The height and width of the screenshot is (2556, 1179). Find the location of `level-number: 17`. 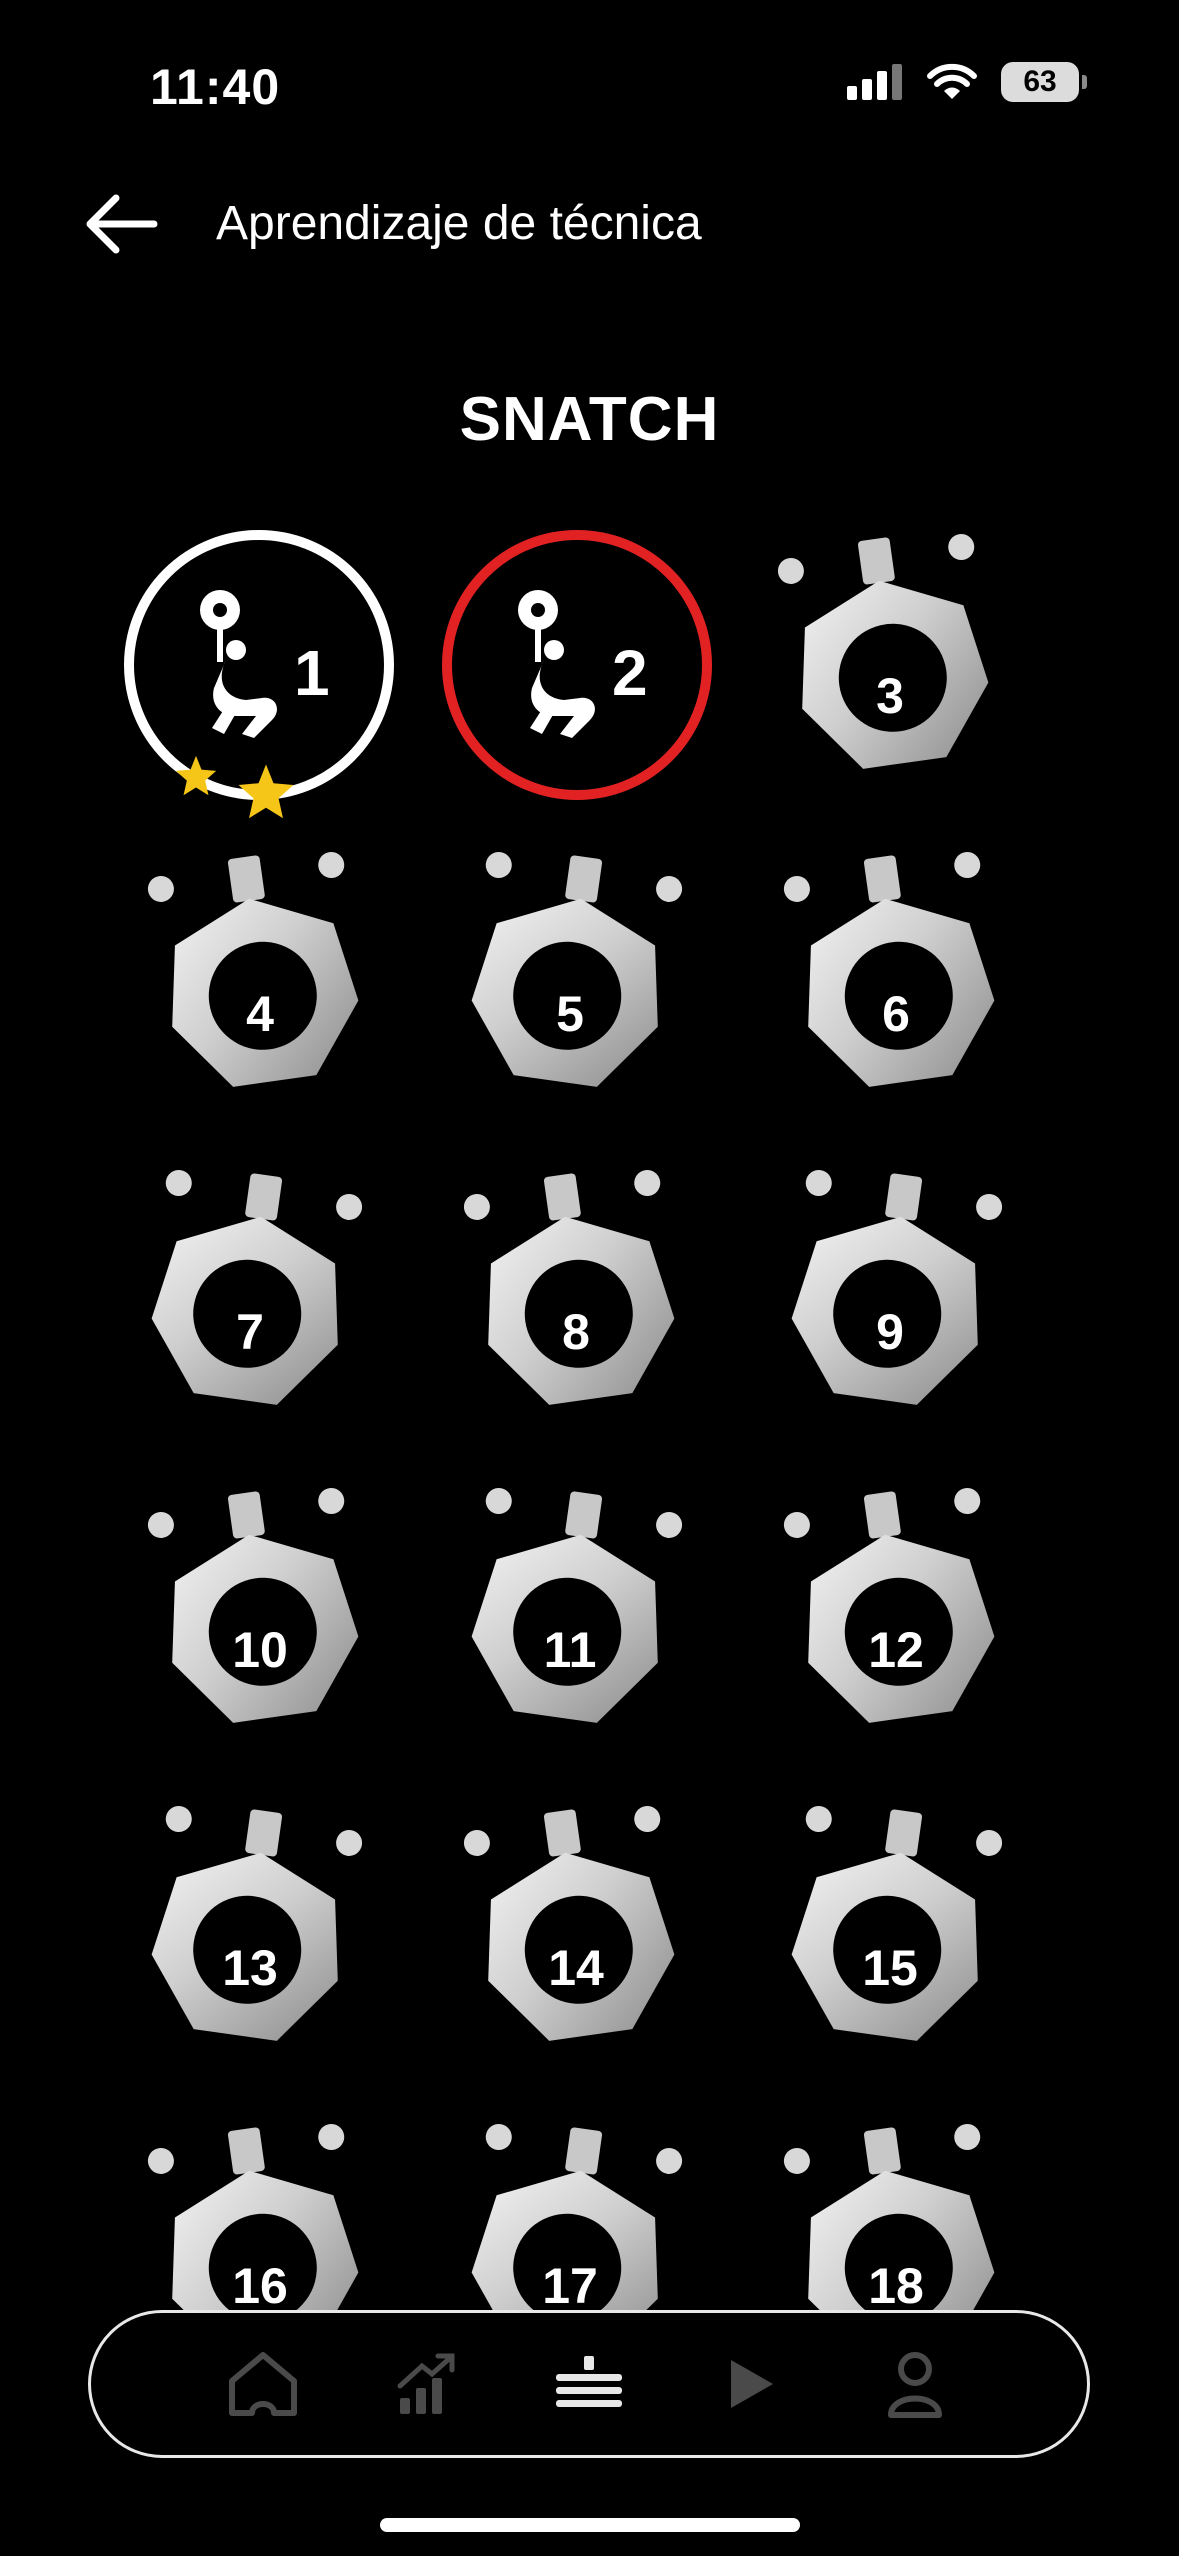

level-number: 17 is located at coordinates (570, 2284).